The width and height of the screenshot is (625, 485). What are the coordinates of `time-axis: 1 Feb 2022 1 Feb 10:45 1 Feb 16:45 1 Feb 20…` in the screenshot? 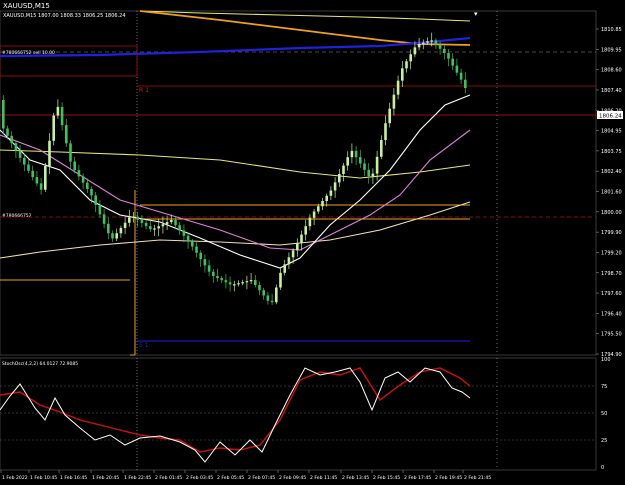 It's located at (245, 475).